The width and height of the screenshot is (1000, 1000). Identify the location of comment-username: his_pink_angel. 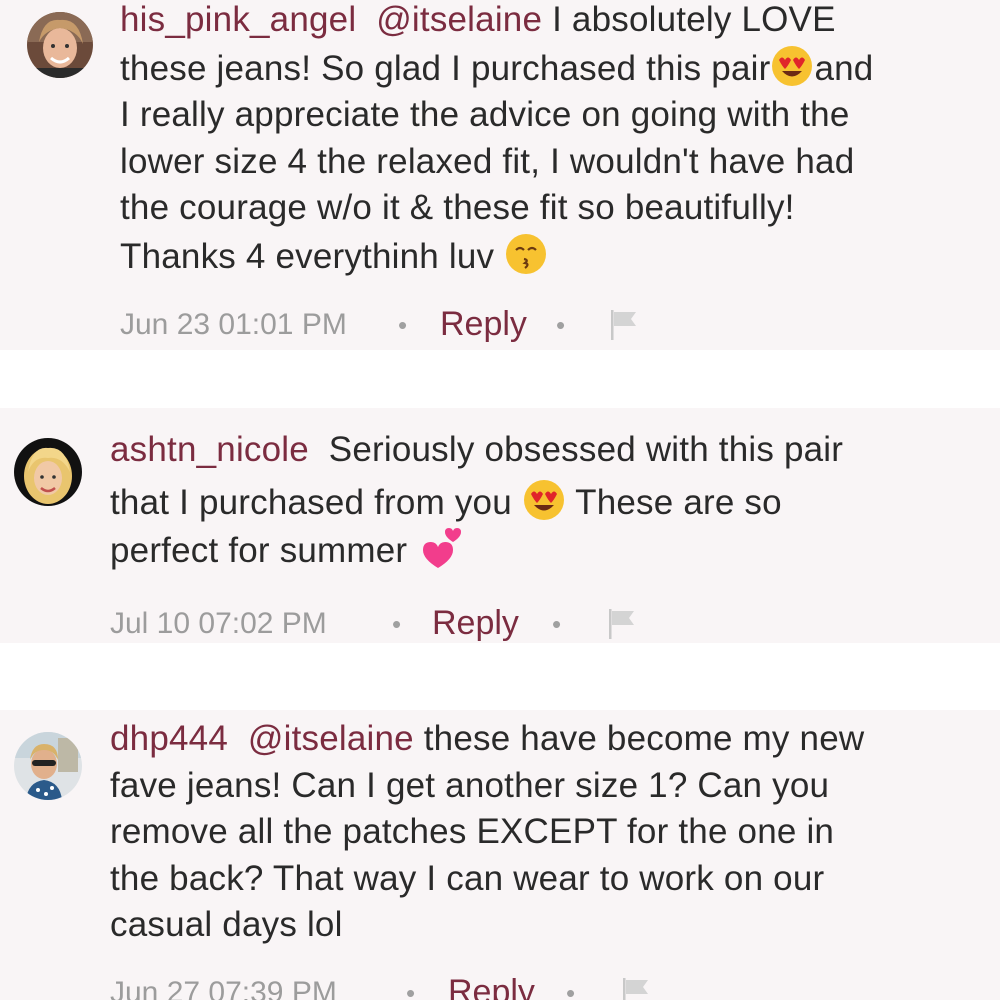
(238, 19).